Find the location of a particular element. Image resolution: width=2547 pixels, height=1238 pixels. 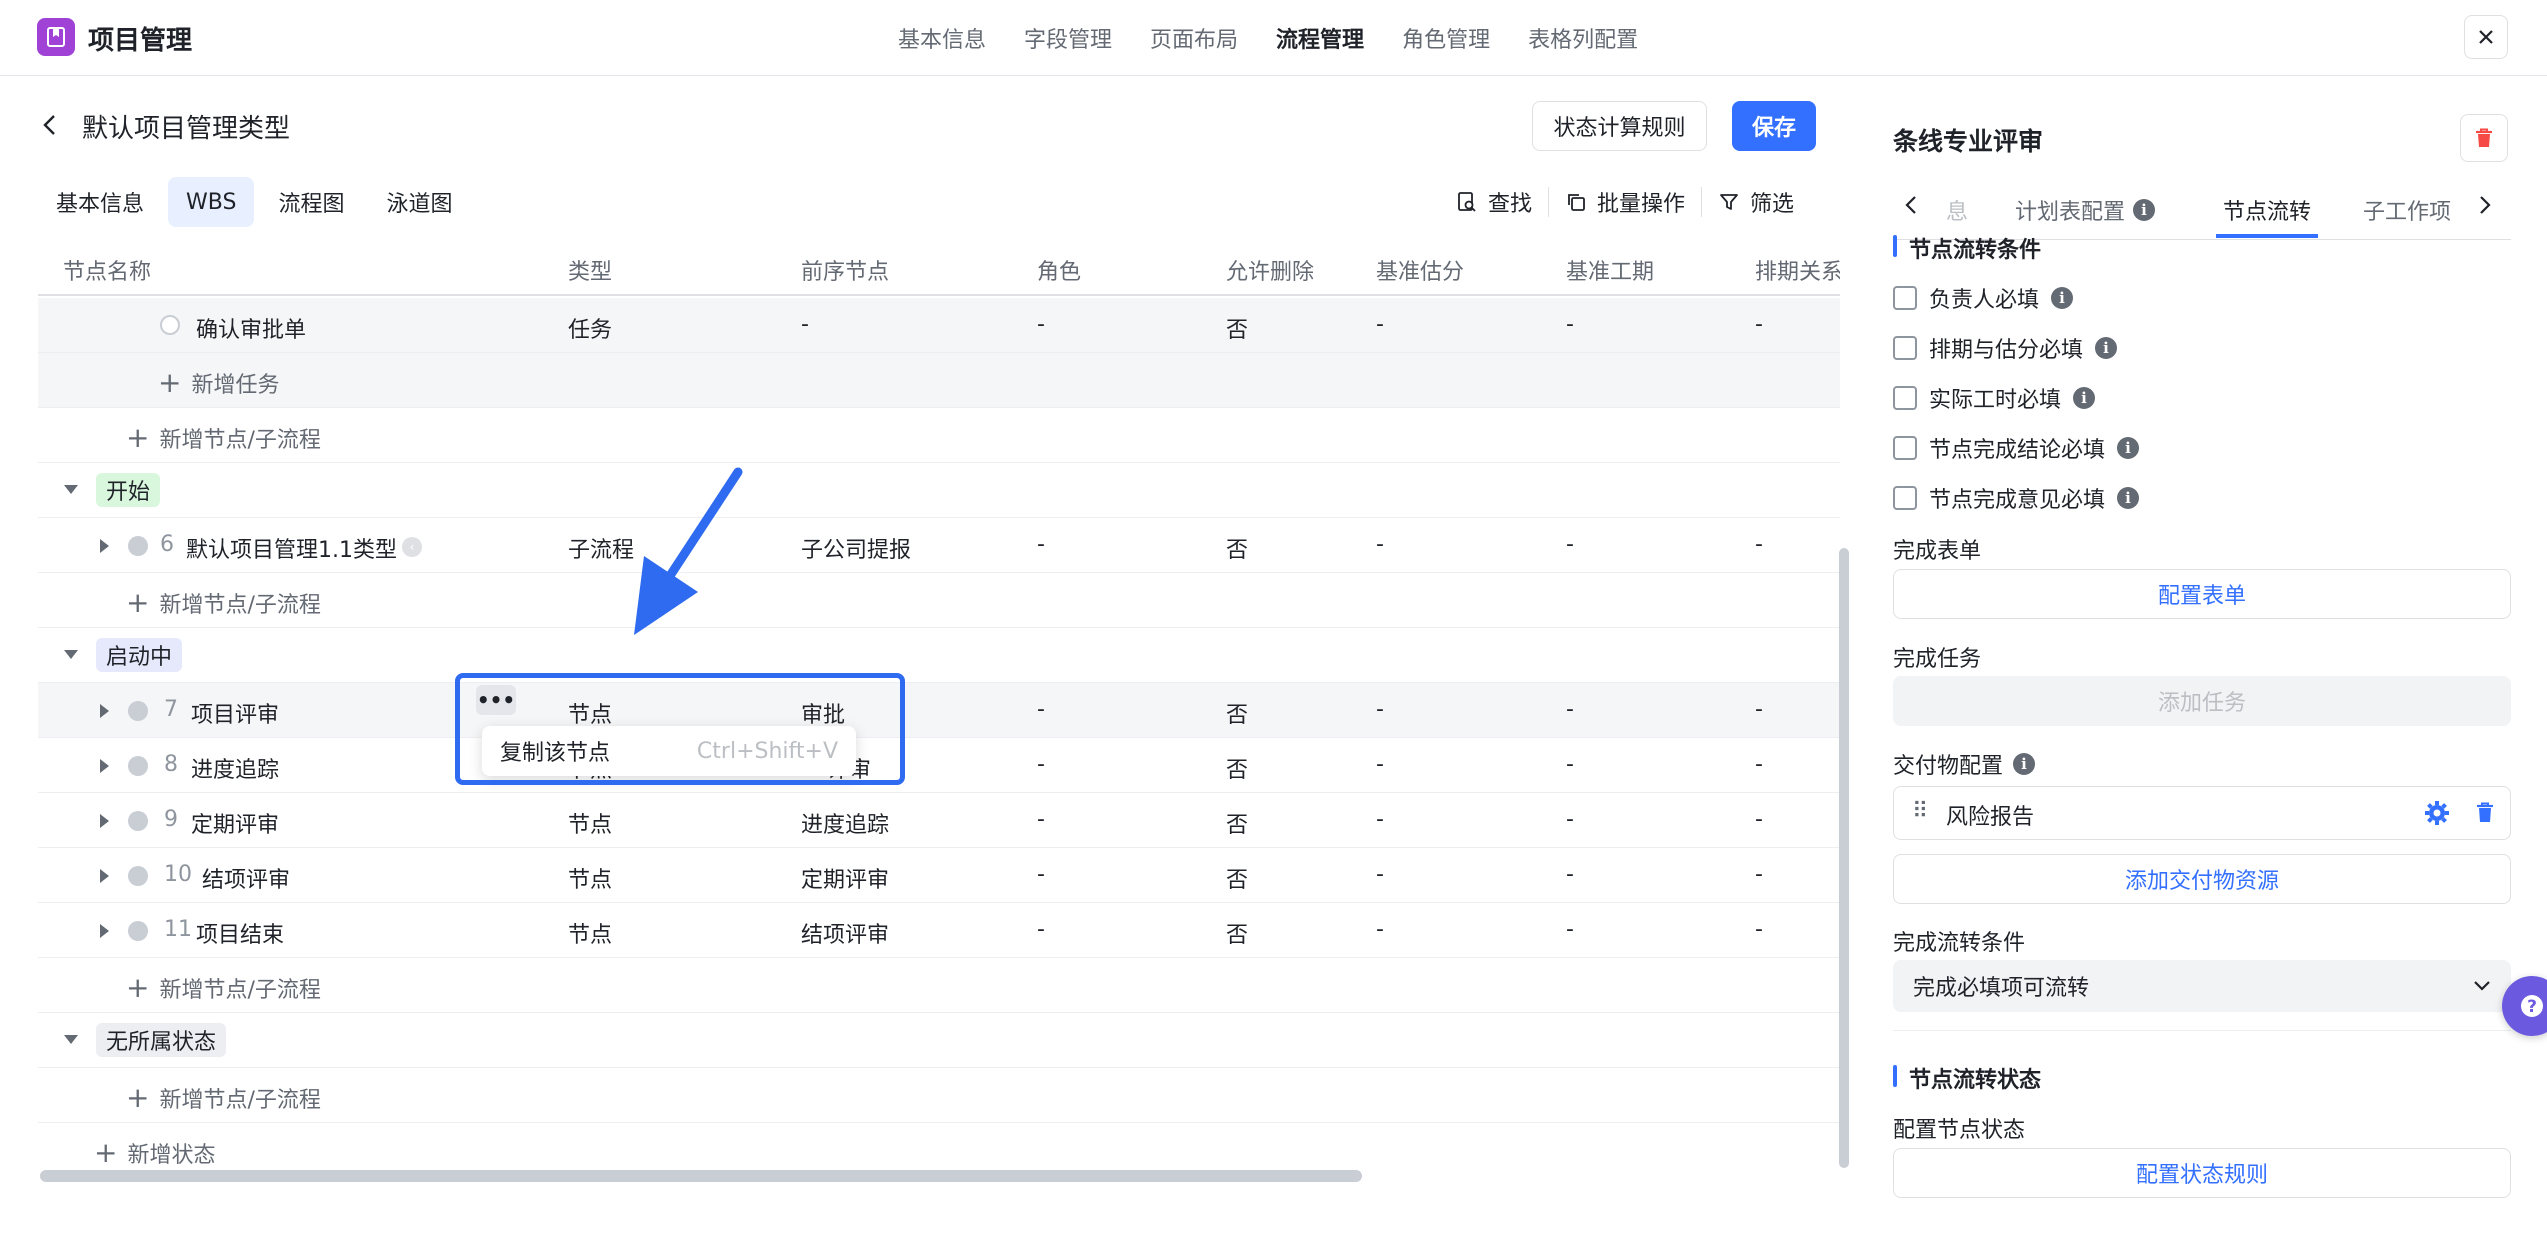

tab-info-partial: 息 is located at coordinates (1957, 210).